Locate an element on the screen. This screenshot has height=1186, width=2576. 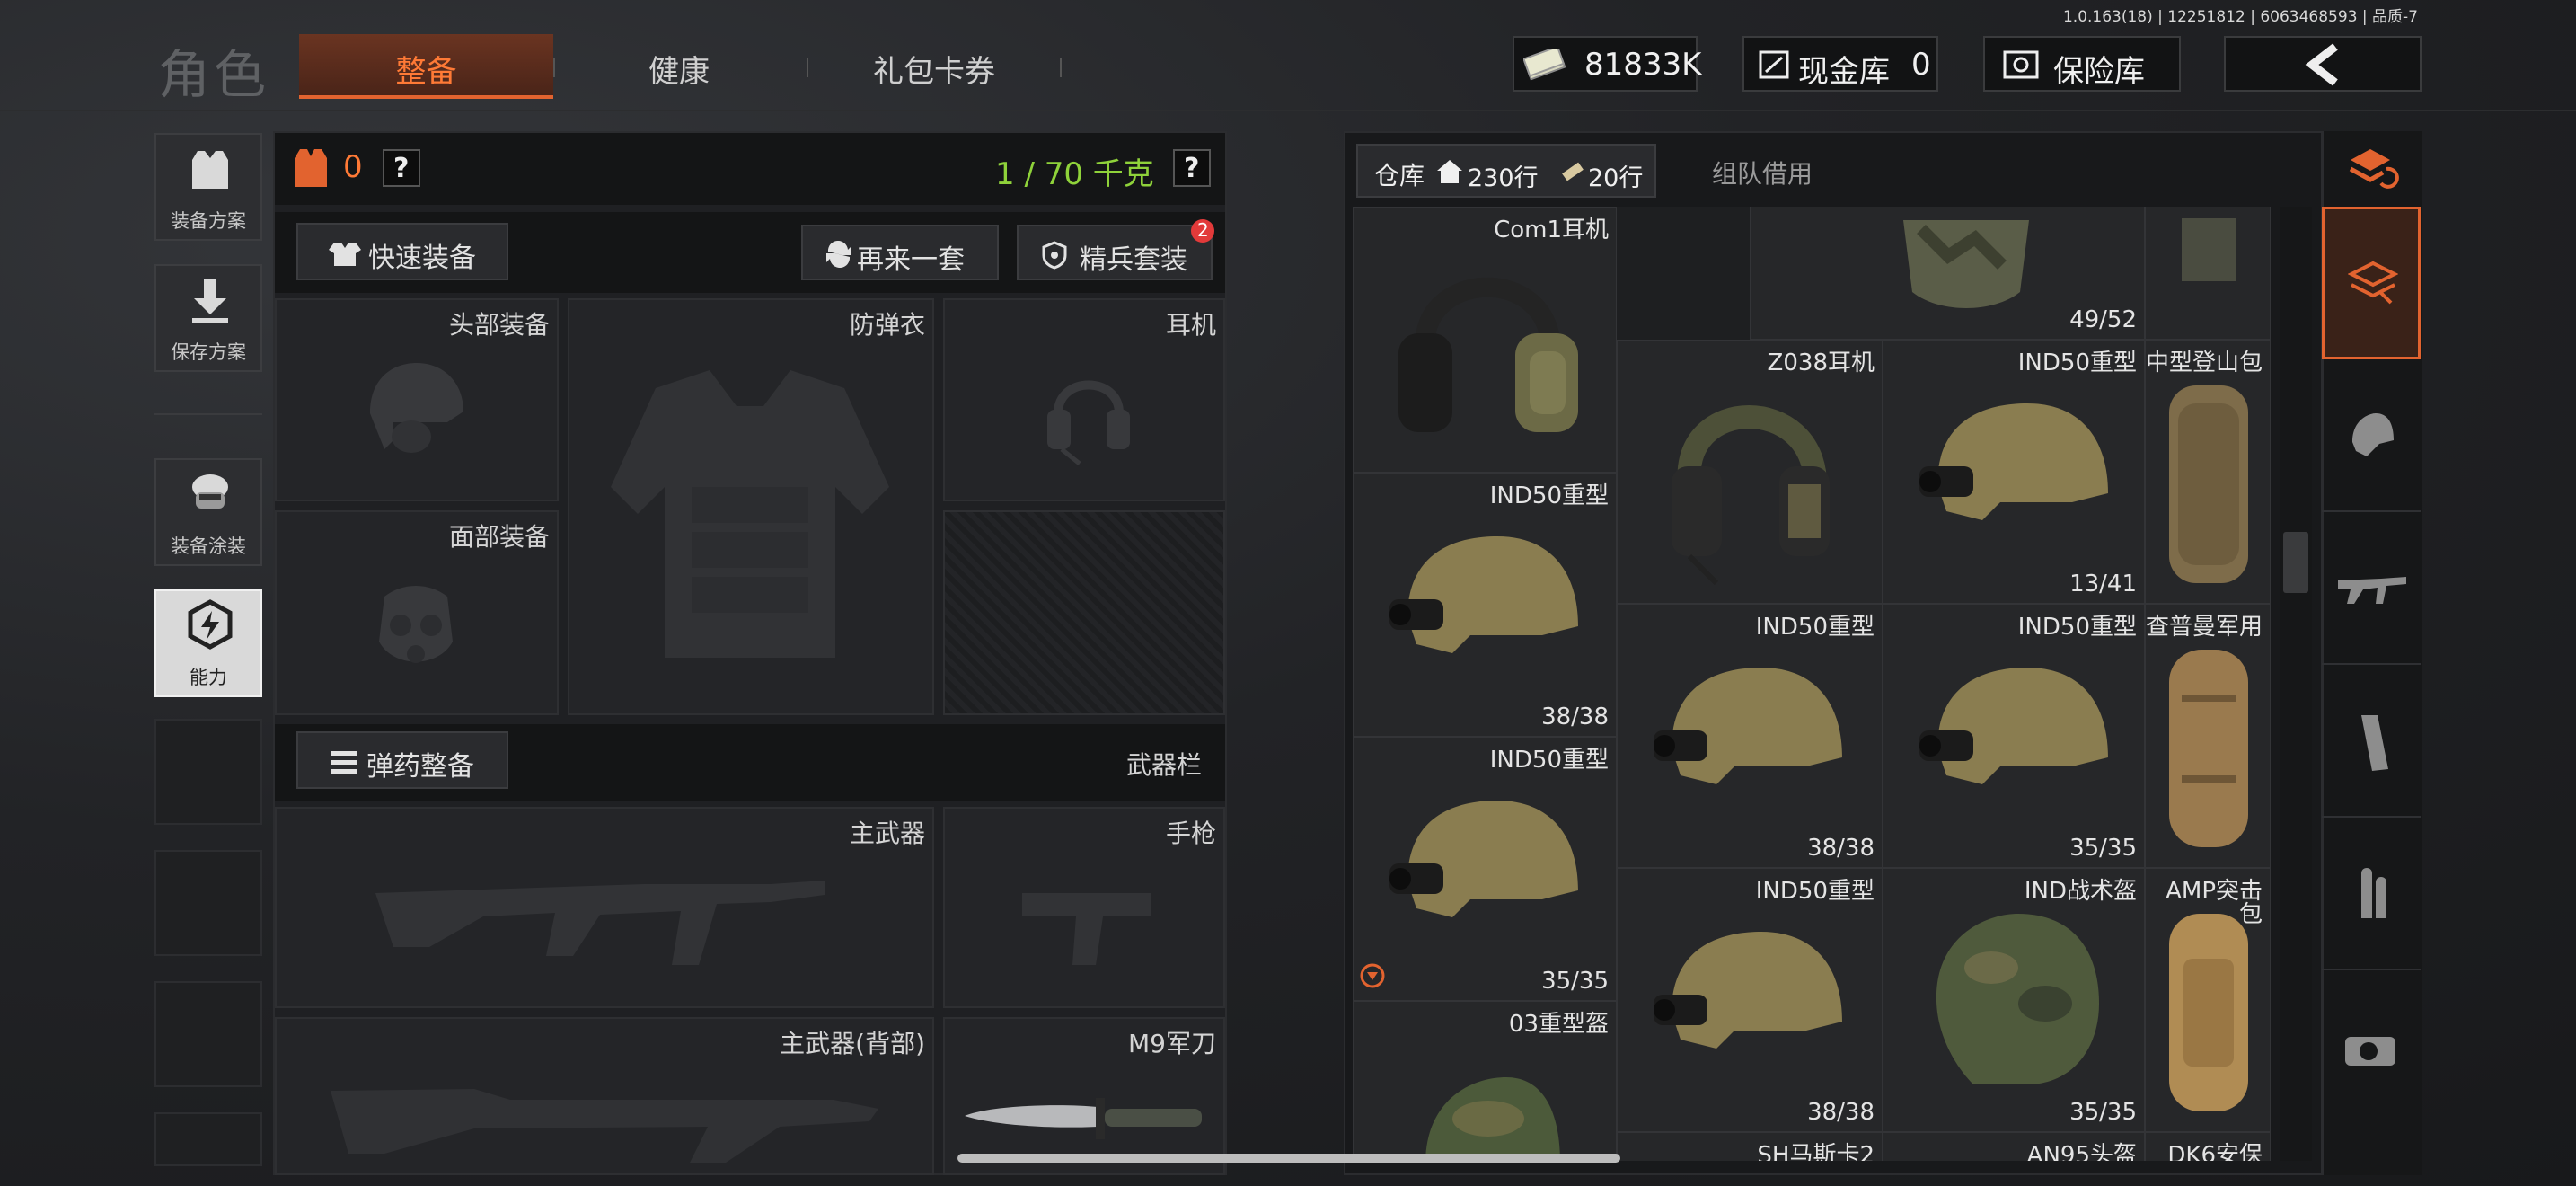
warehouse-tab: 仓库 230行 20行 is located at coordinates (1506, 171).